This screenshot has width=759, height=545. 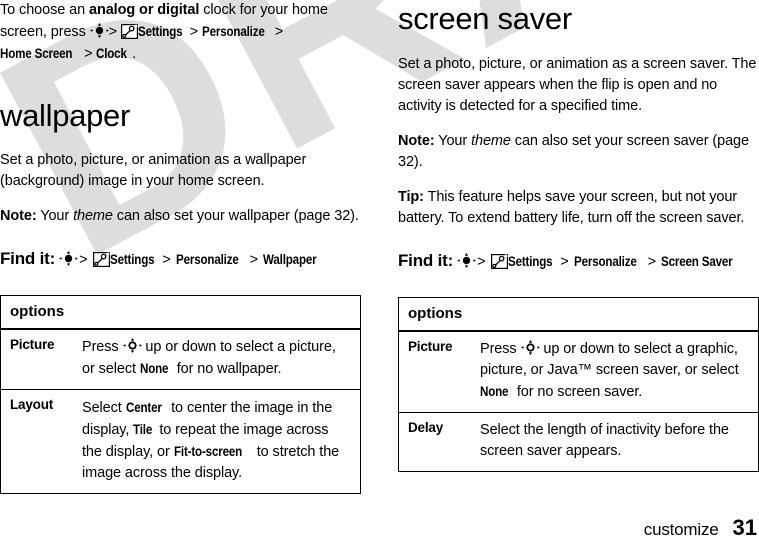 What do you see at coordinates (36, 53) in the screenshot?
I see `intro-crumb-home-screen: Home Screen` at bounding box center [36, 53].